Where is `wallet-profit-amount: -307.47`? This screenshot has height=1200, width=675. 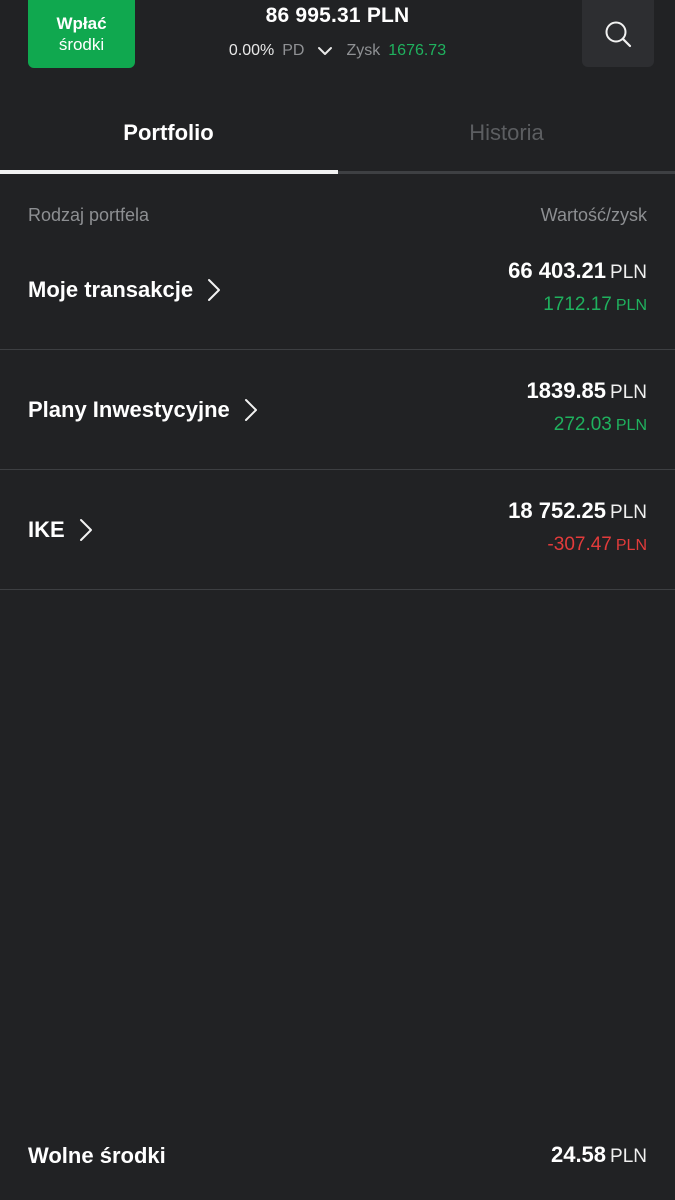
wallet-profit-amount: -307.47 is located at coordinates (579, 544).